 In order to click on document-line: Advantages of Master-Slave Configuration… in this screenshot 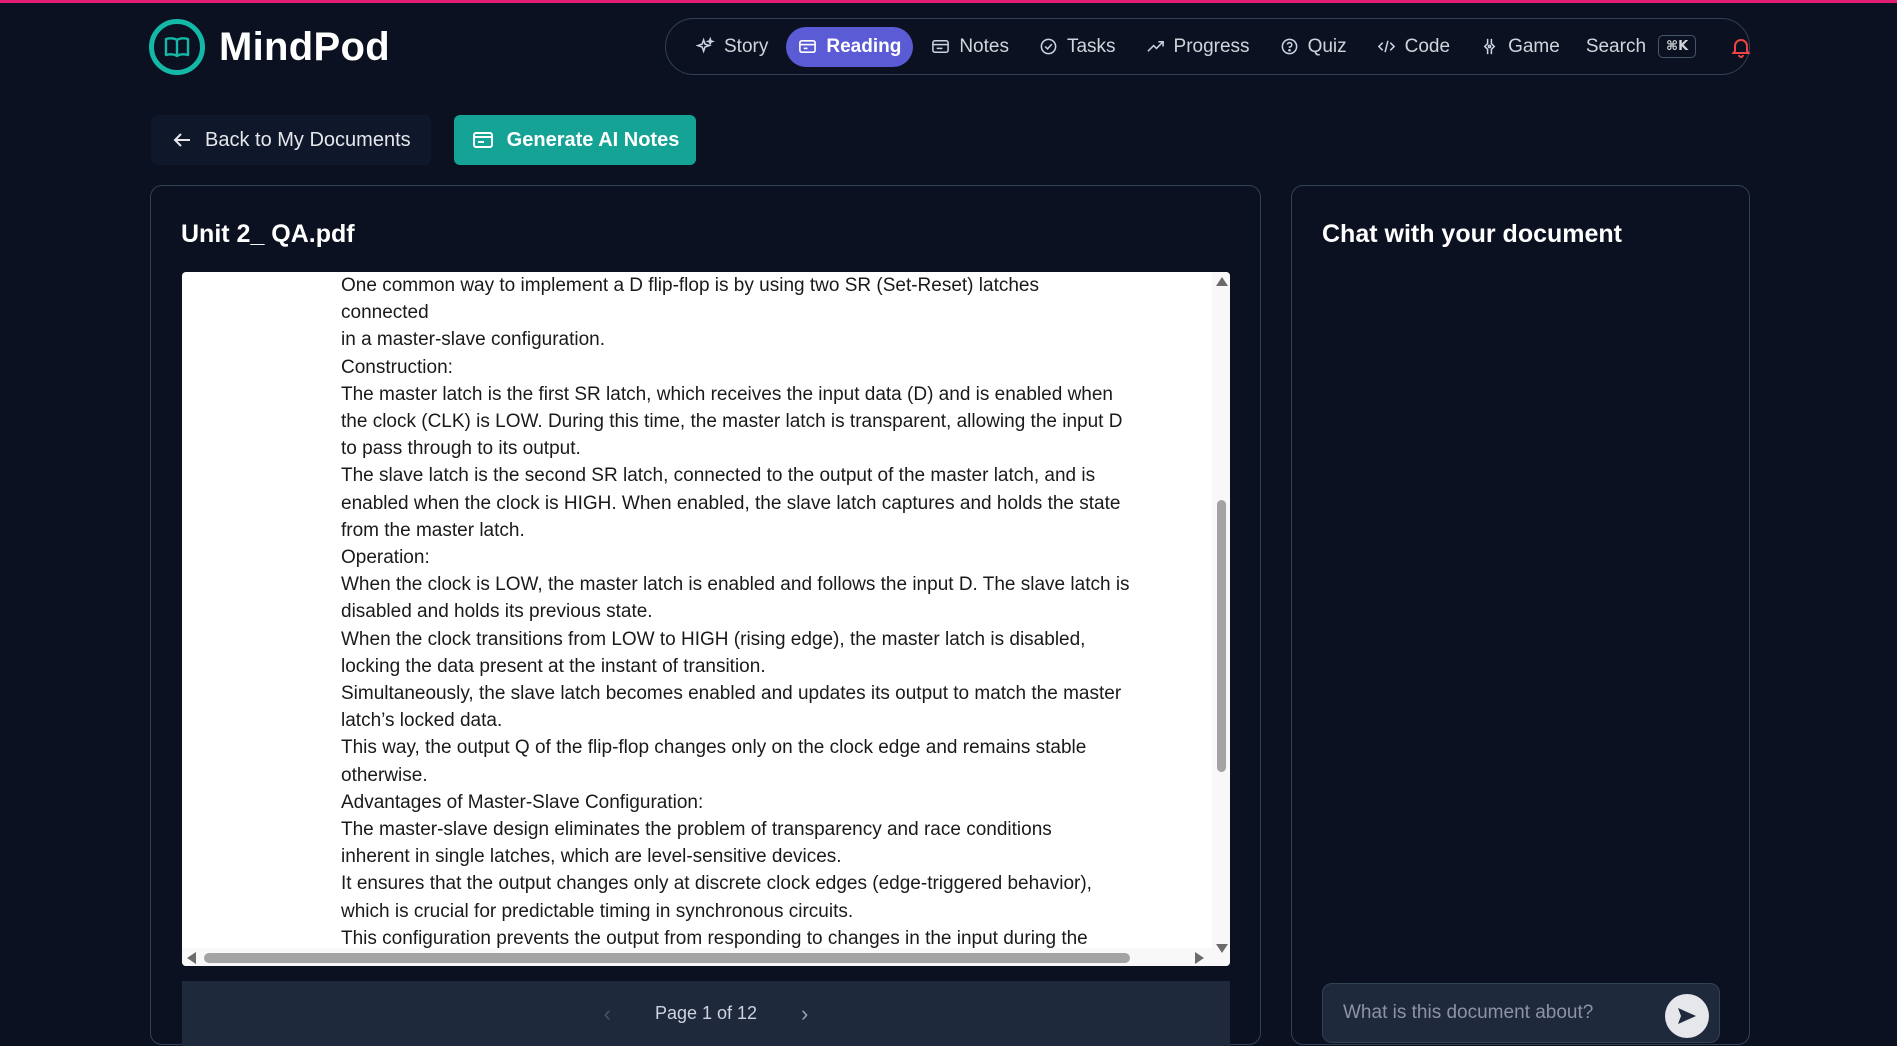, I will do `click(522, 802)`.